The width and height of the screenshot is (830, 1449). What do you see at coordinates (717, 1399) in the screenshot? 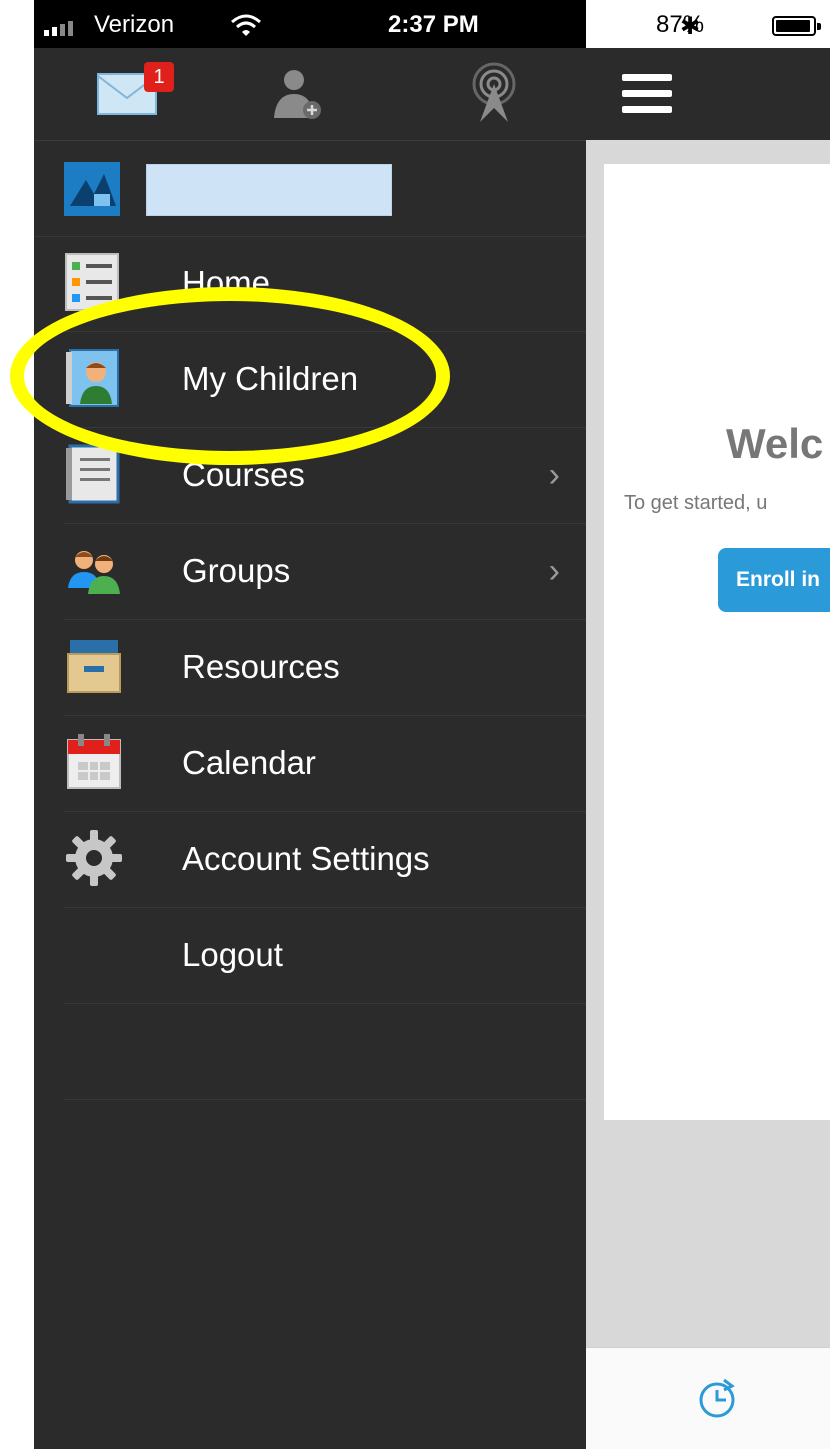
I see `recent-clock-icon` at bounding box center [717, 1399].